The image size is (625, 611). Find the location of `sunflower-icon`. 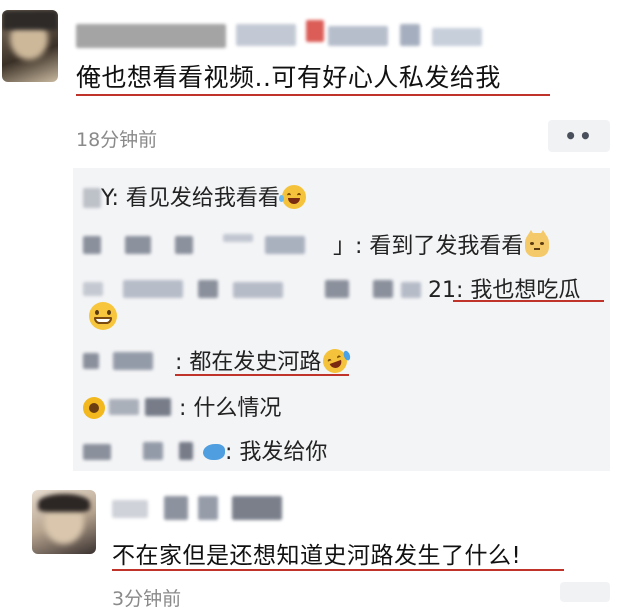

sunflower-icon is located at coordinates (94, 408).